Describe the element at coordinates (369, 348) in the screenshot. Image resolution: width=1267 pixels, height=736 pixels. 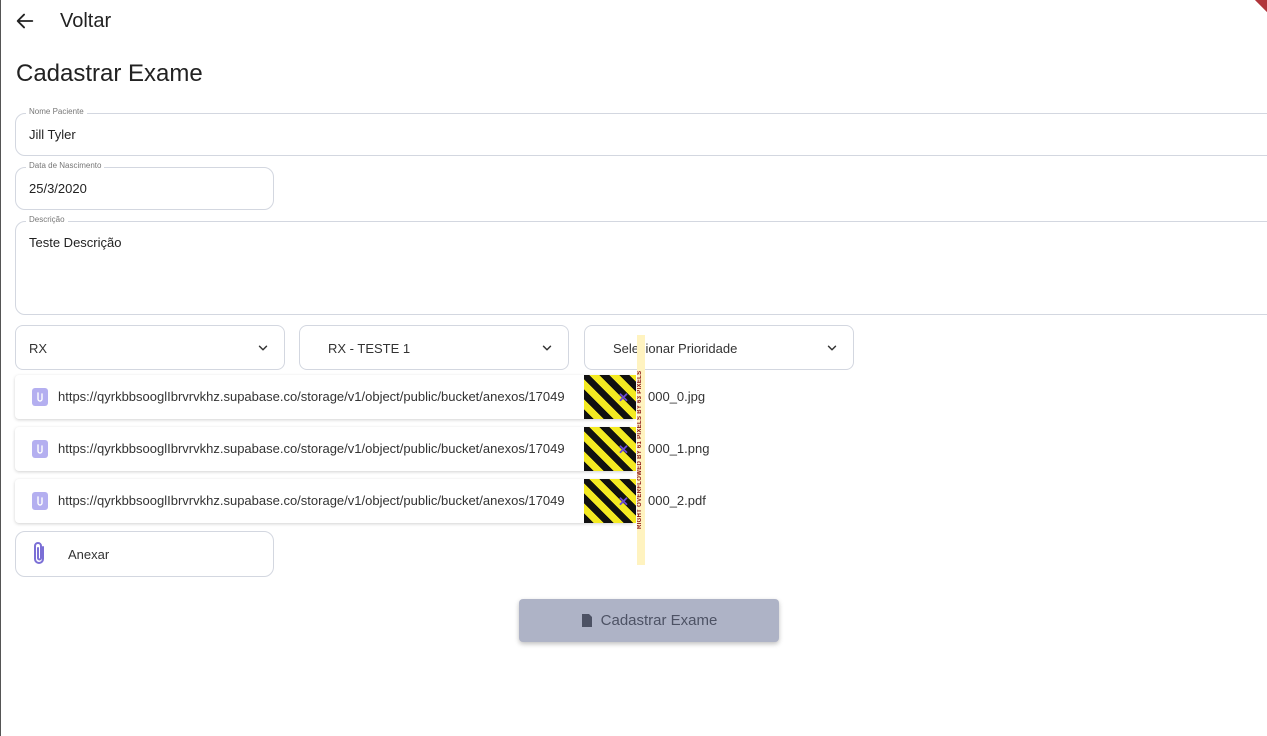
I see `exam-subtype-value: RX - TESTE 1` at that location.